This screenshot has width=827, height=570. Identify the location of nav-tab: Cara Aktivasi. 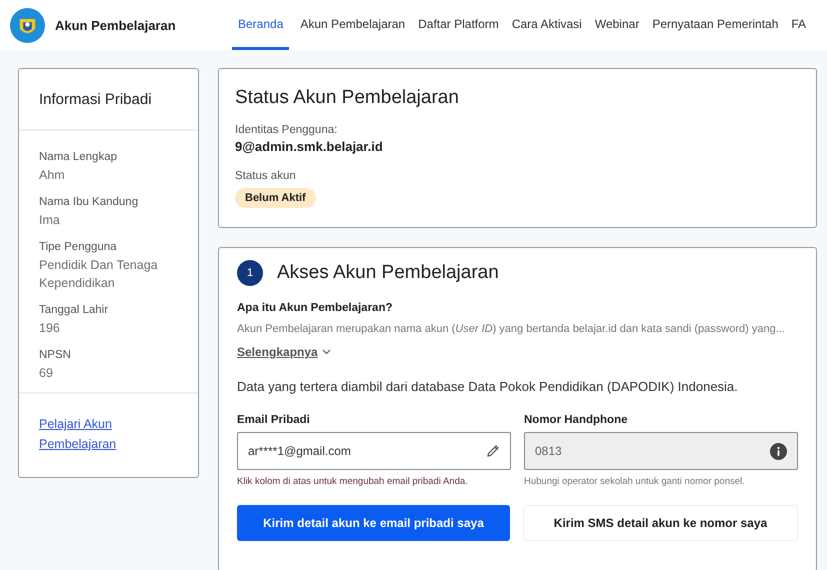
(547, 25).